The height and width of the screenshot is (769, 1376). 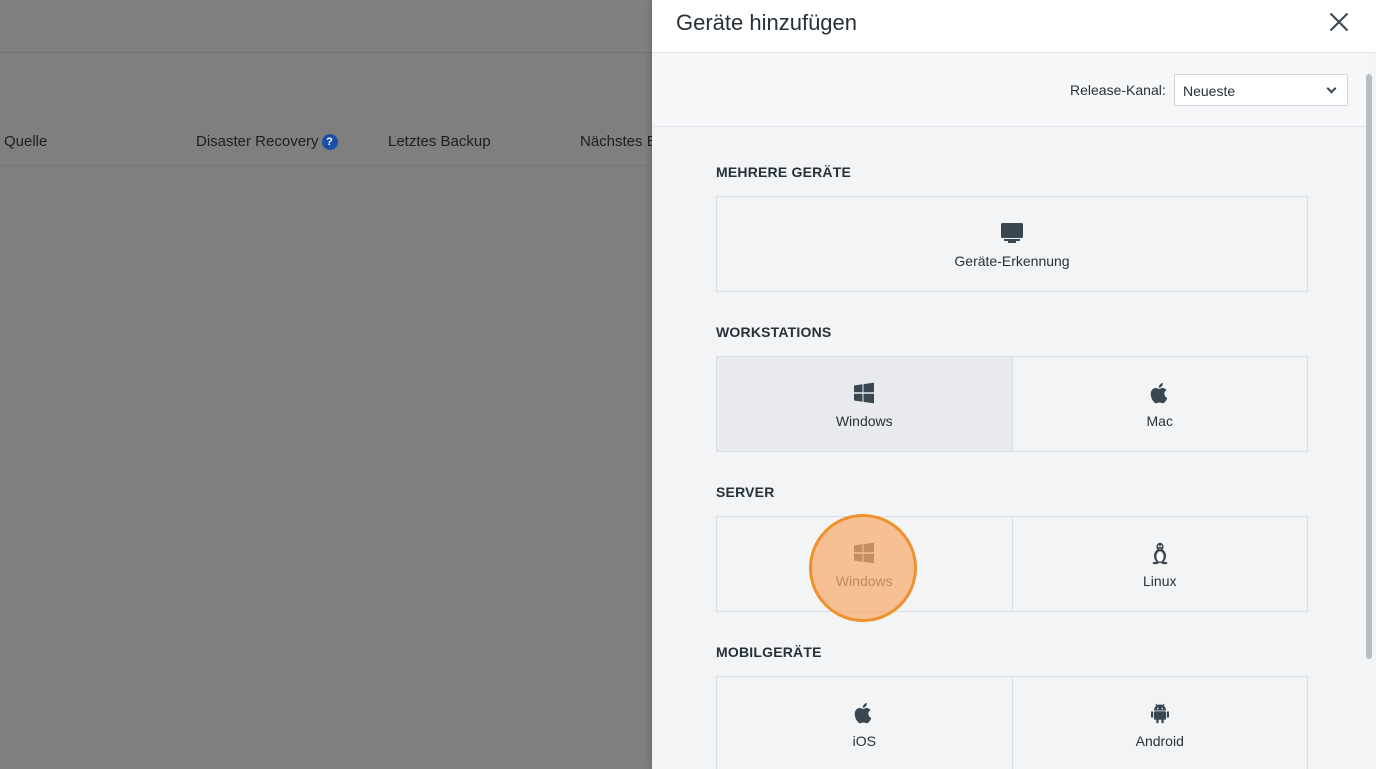 I want to click on section-title-mobile-devices: MOBILGERÄTE, so click(x=769, y=652).